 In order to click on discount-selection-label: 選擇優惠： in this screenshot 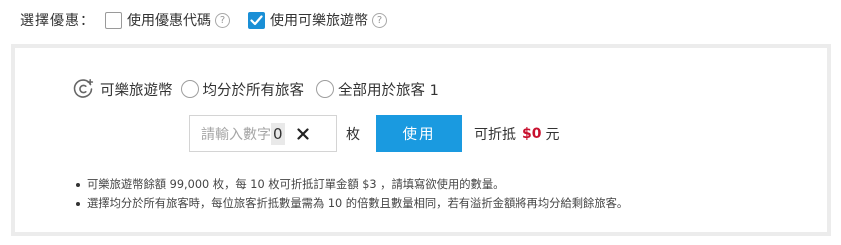, I will do `click(57, 21)`.